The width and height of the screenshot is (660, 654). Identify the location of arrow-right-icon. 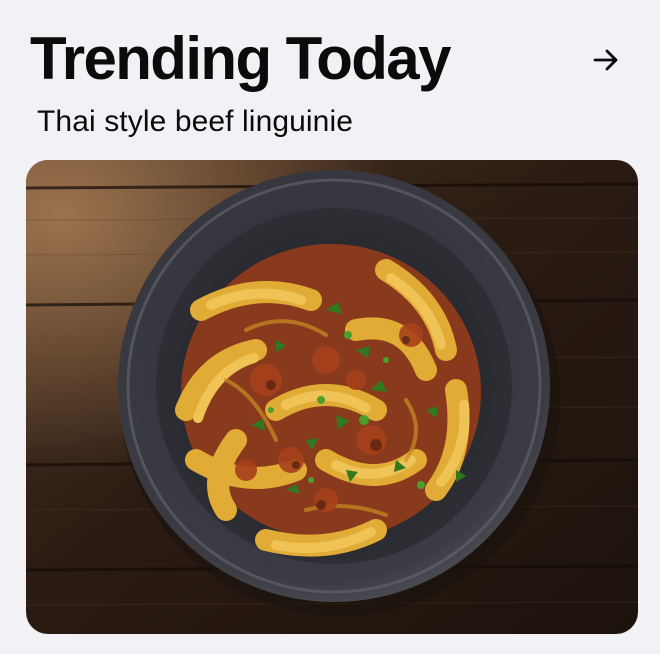
(605, 60).